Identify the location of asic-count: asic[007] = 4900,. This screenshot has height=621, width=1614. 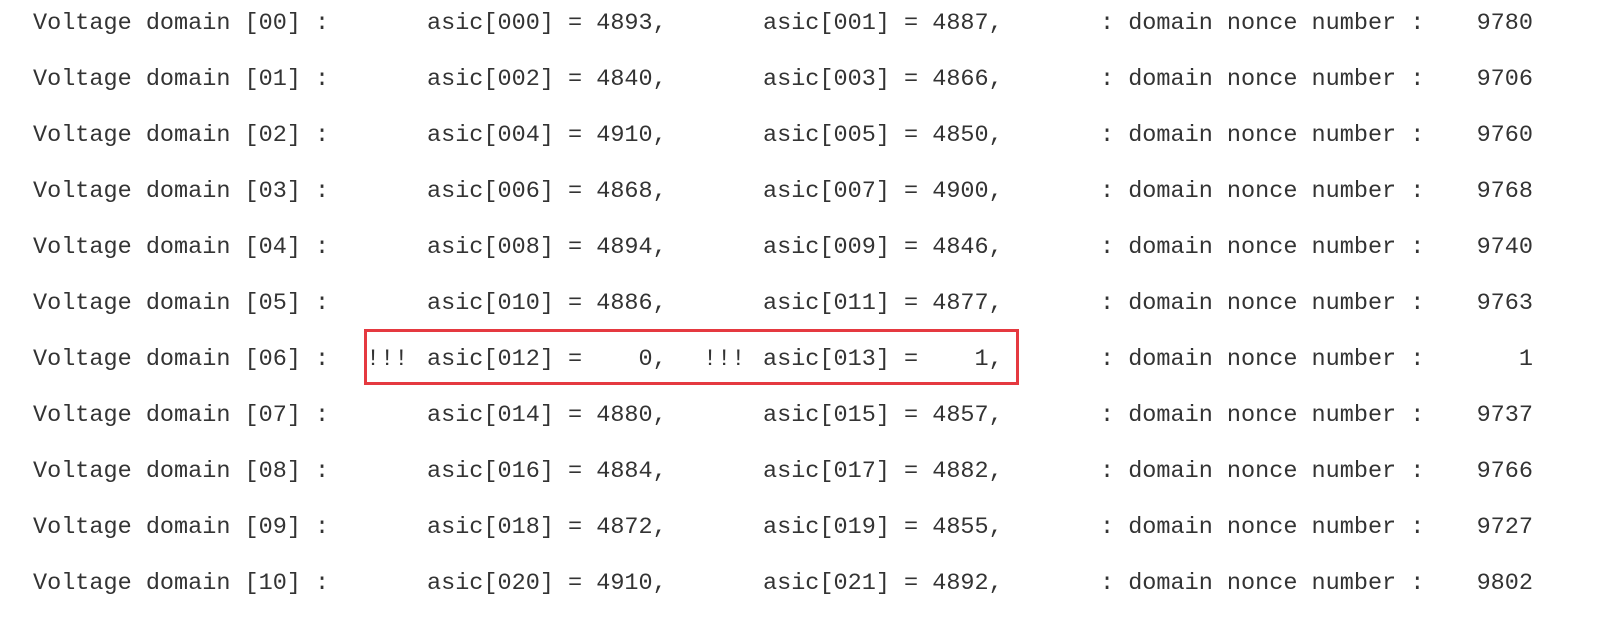
(883, 191).